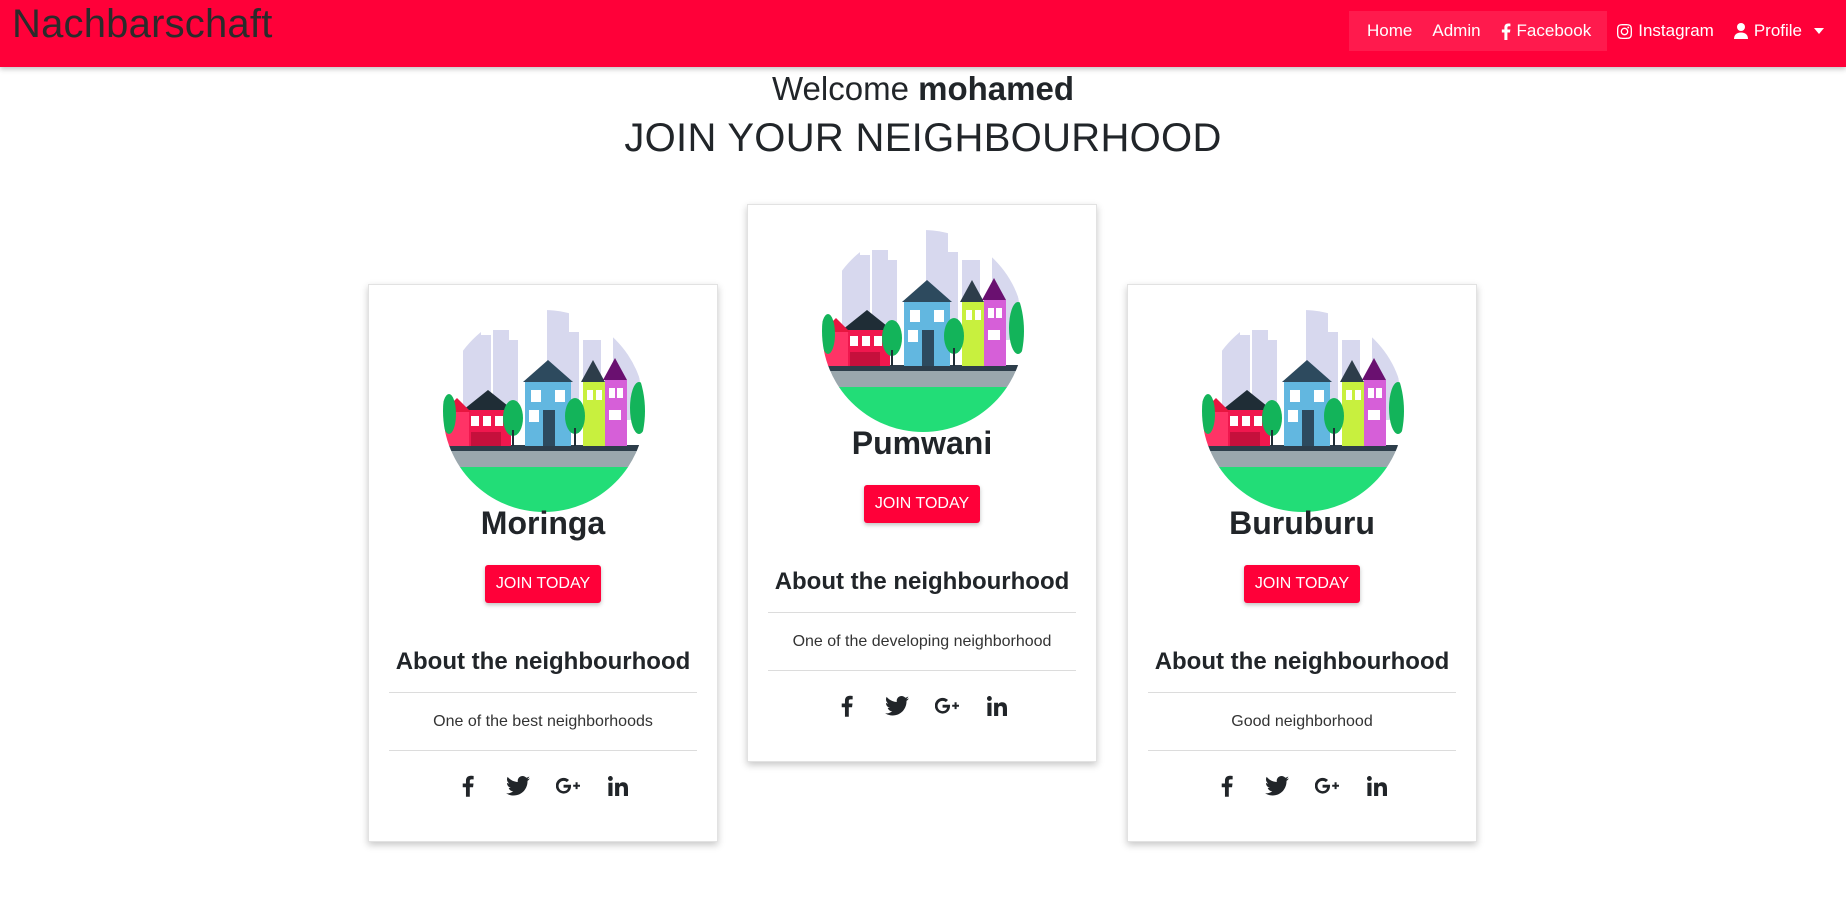 This screenshot has height=916, width=1846. Describe the element at coordinates (1554, 30) in the screenshot. I see `nav-facebook-label: Facebook` at that location.